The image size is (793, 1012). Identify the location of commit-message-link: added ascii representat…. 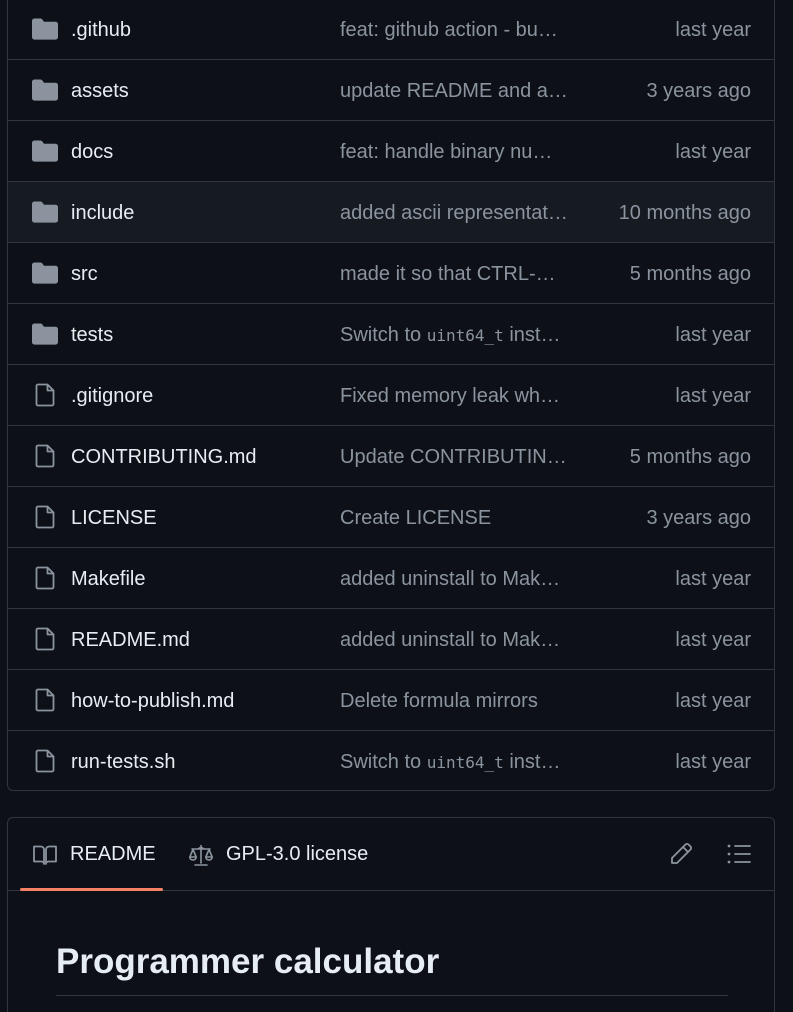
(456, 213).